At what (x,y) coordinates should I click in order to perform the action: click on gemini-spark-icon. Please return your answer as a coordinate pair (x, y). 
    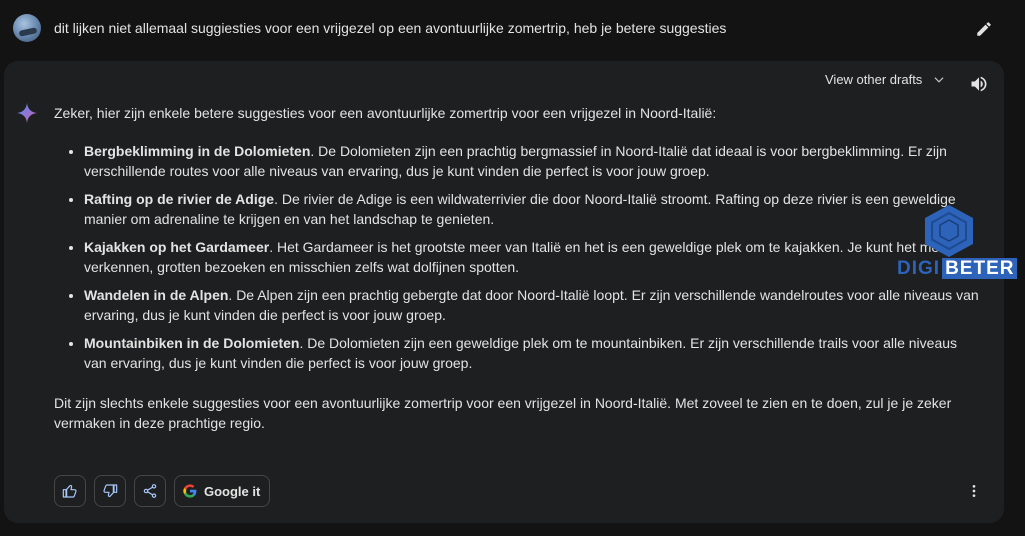
    Looking at the image, I should click on (27, 113).